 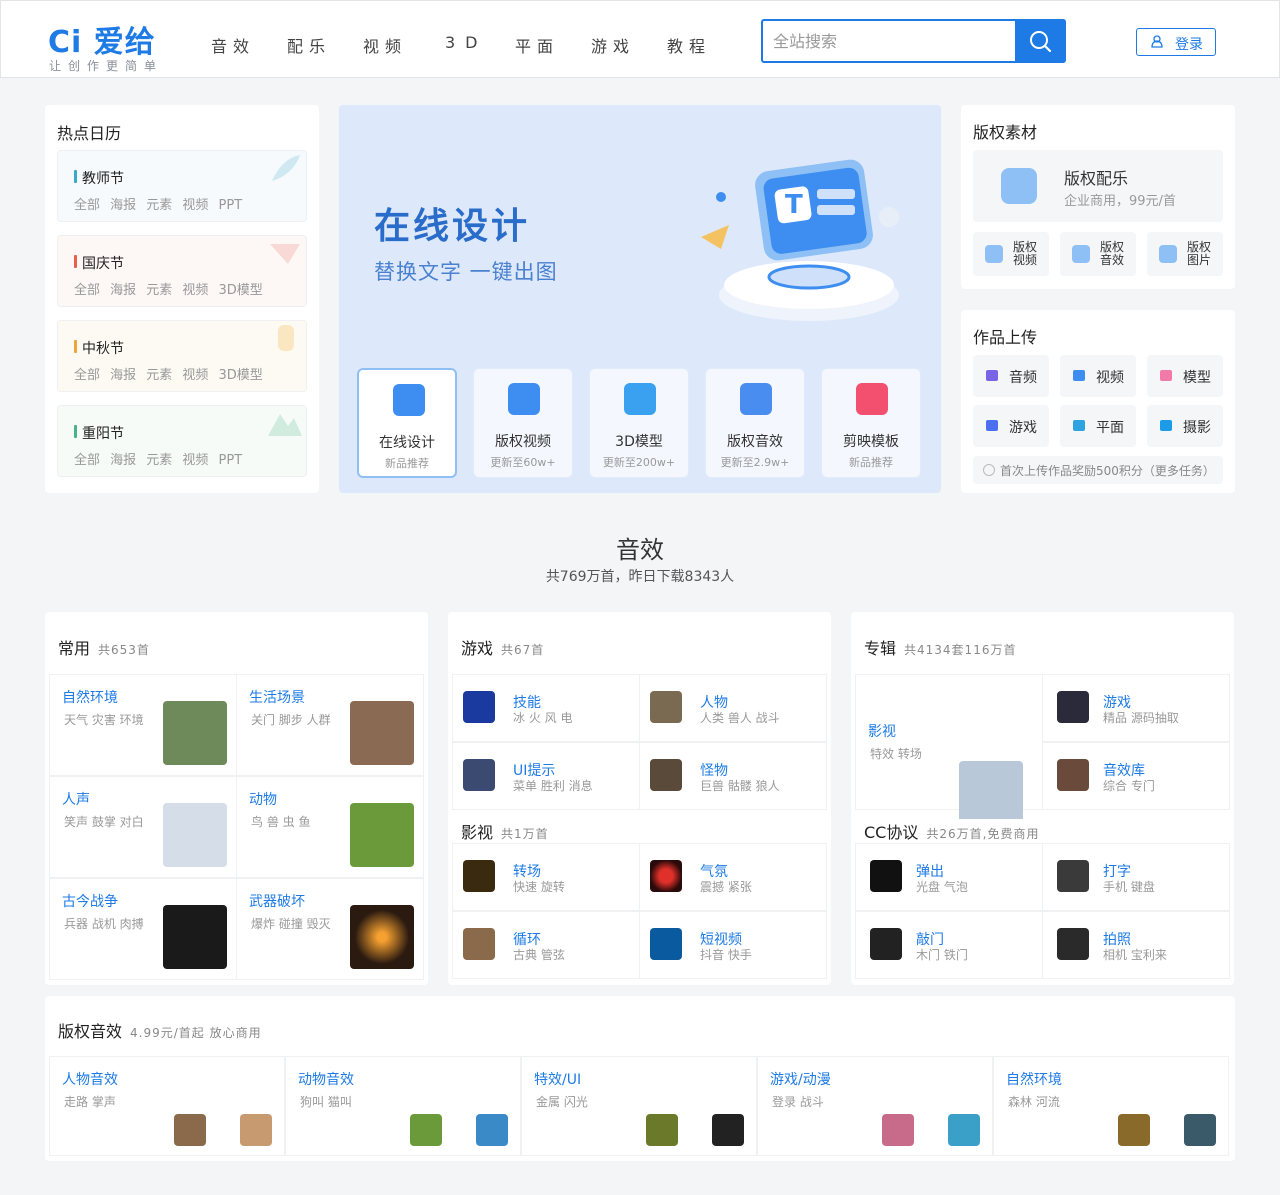 What do you see at coordinates (330, 827) in the screenshot?
I see `category-animal: 动物鸟 兽 虫 鱼` at bounding box center [330, 827].